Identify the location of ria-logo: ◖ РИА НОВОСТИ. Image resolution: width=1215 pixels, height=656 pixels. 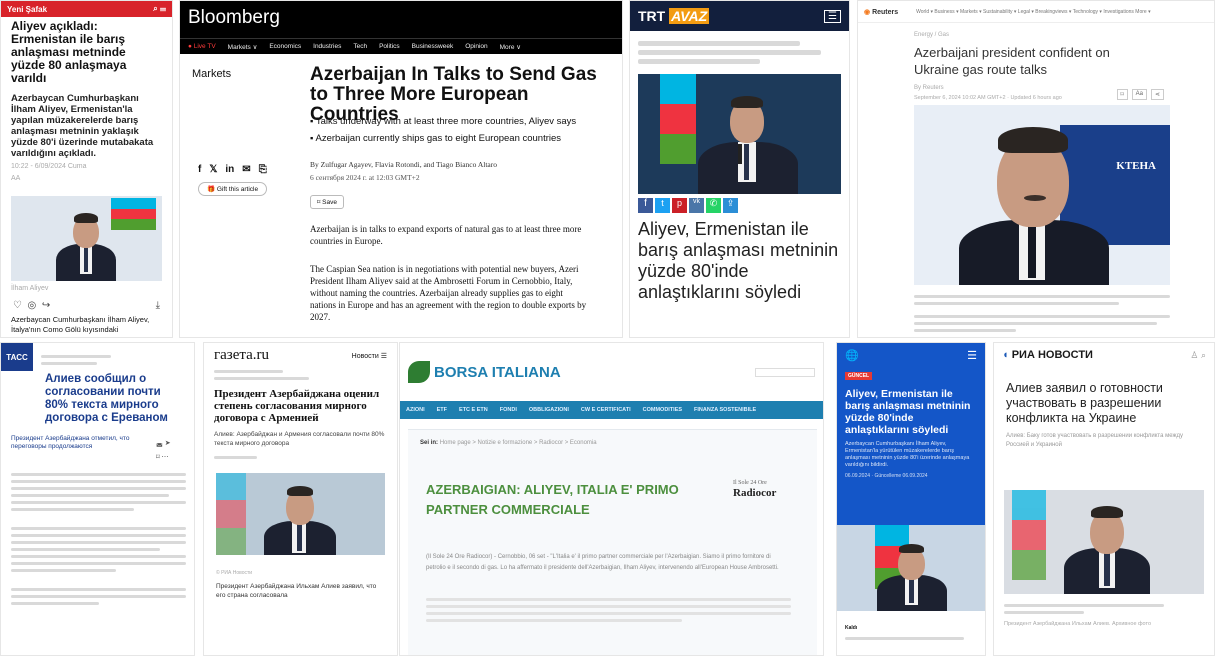
(1047, 355).